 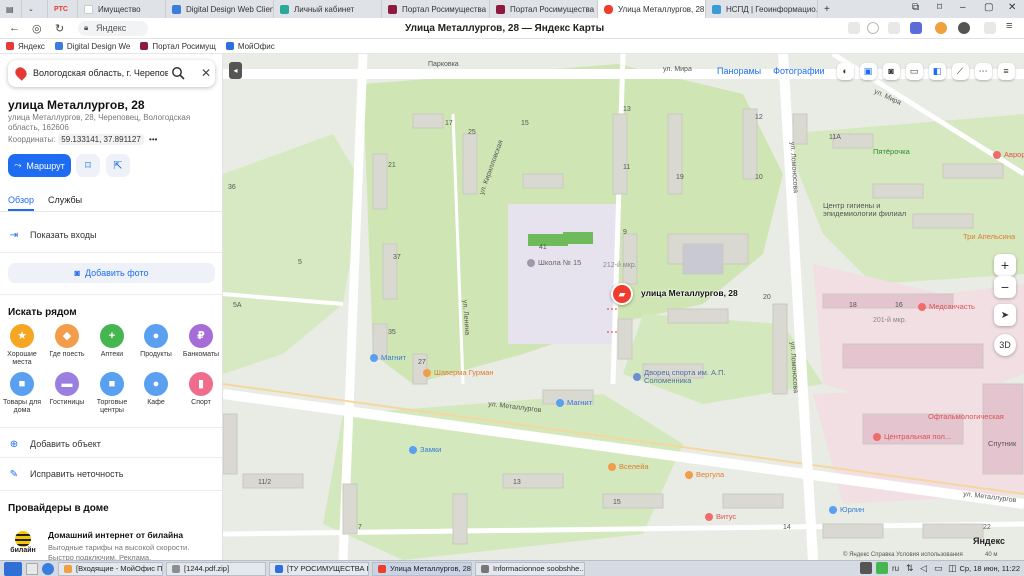 What do you see at coordinates (952, 568) in the screenshot?
I see `notification-icon: ◫` at bounding box center [952, 568].